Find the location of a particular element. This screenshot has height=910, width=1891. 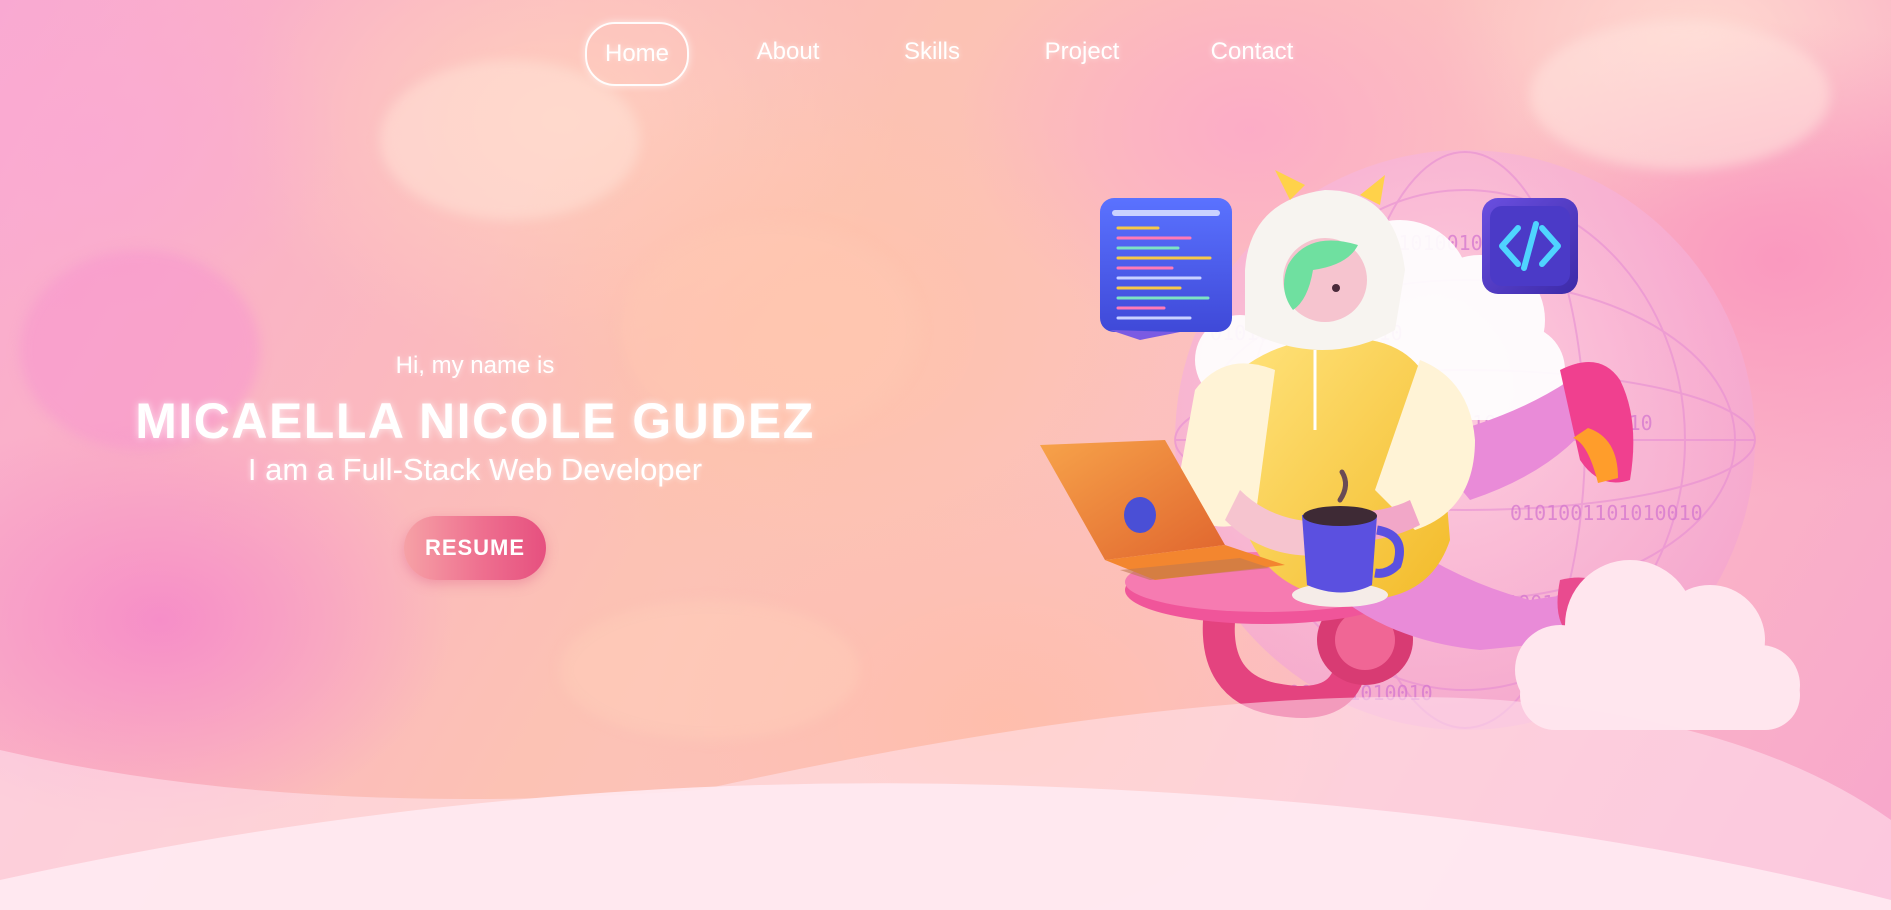

role-subtitle: I am a Full-Stack Web Developer is located at coordinates (475, 469).